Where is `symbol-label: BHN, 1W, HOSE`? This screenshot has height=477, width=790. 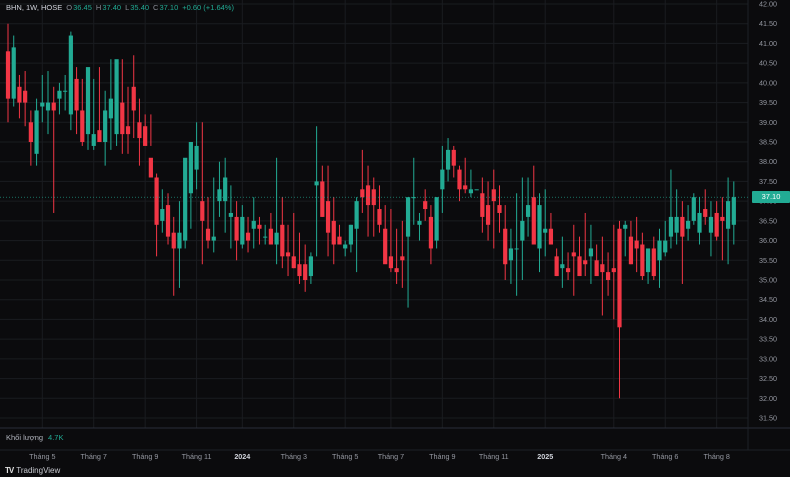
symbol-label: BHN, 1W, HOSE is located at coordinates (34, 7).